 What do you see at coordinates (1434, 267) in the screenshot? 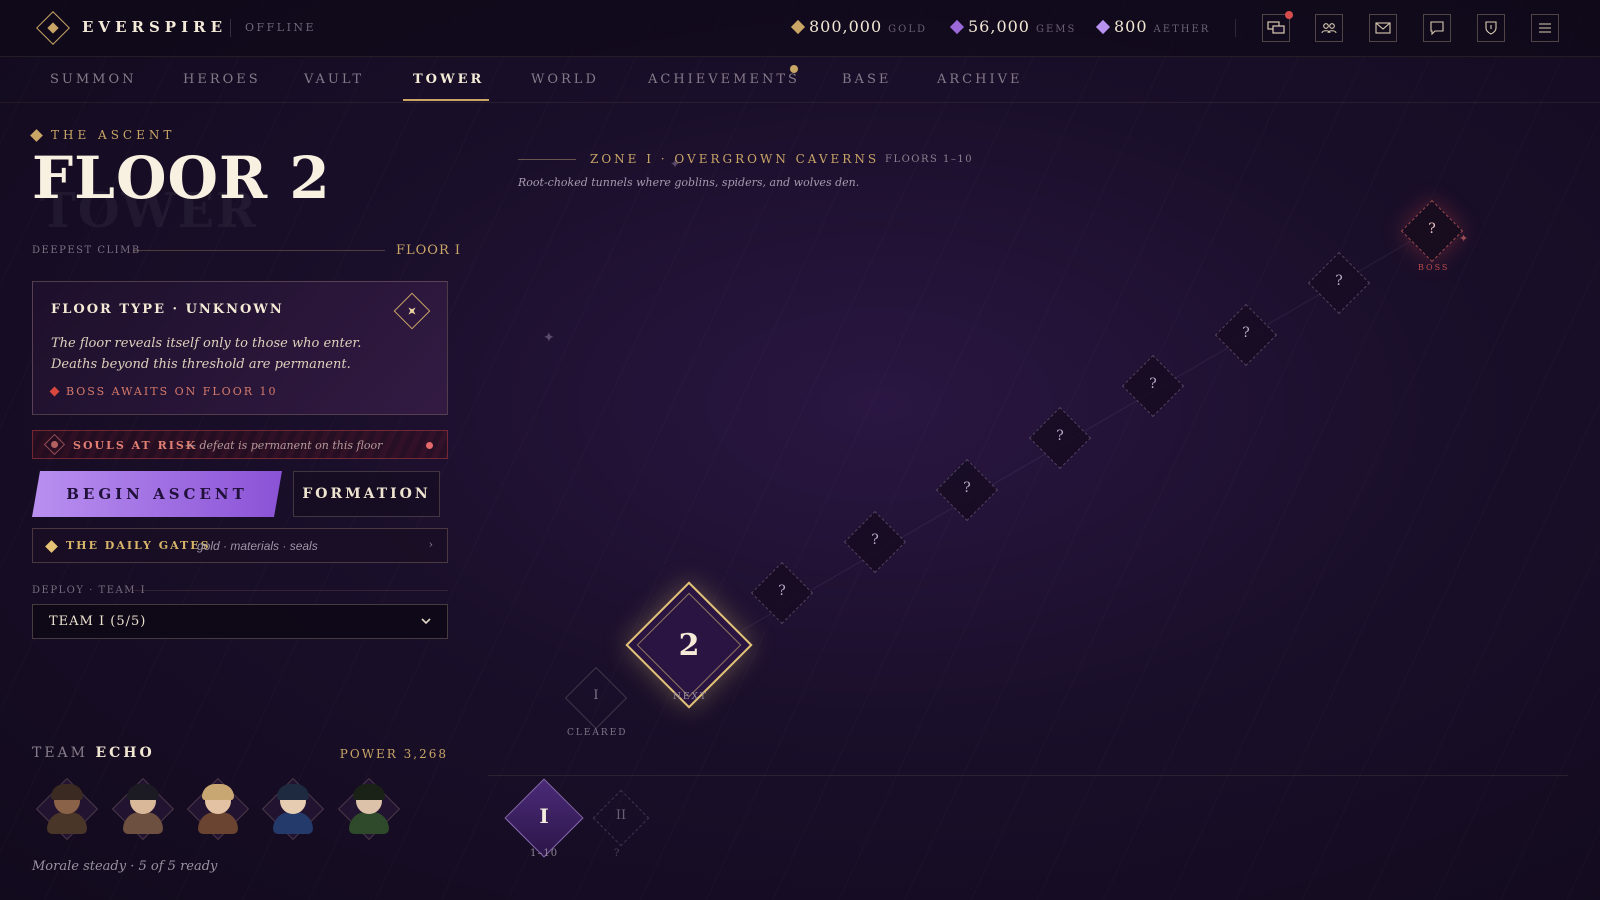
I see `boss-tag: BOSS` at bounding box center [1434, 267].